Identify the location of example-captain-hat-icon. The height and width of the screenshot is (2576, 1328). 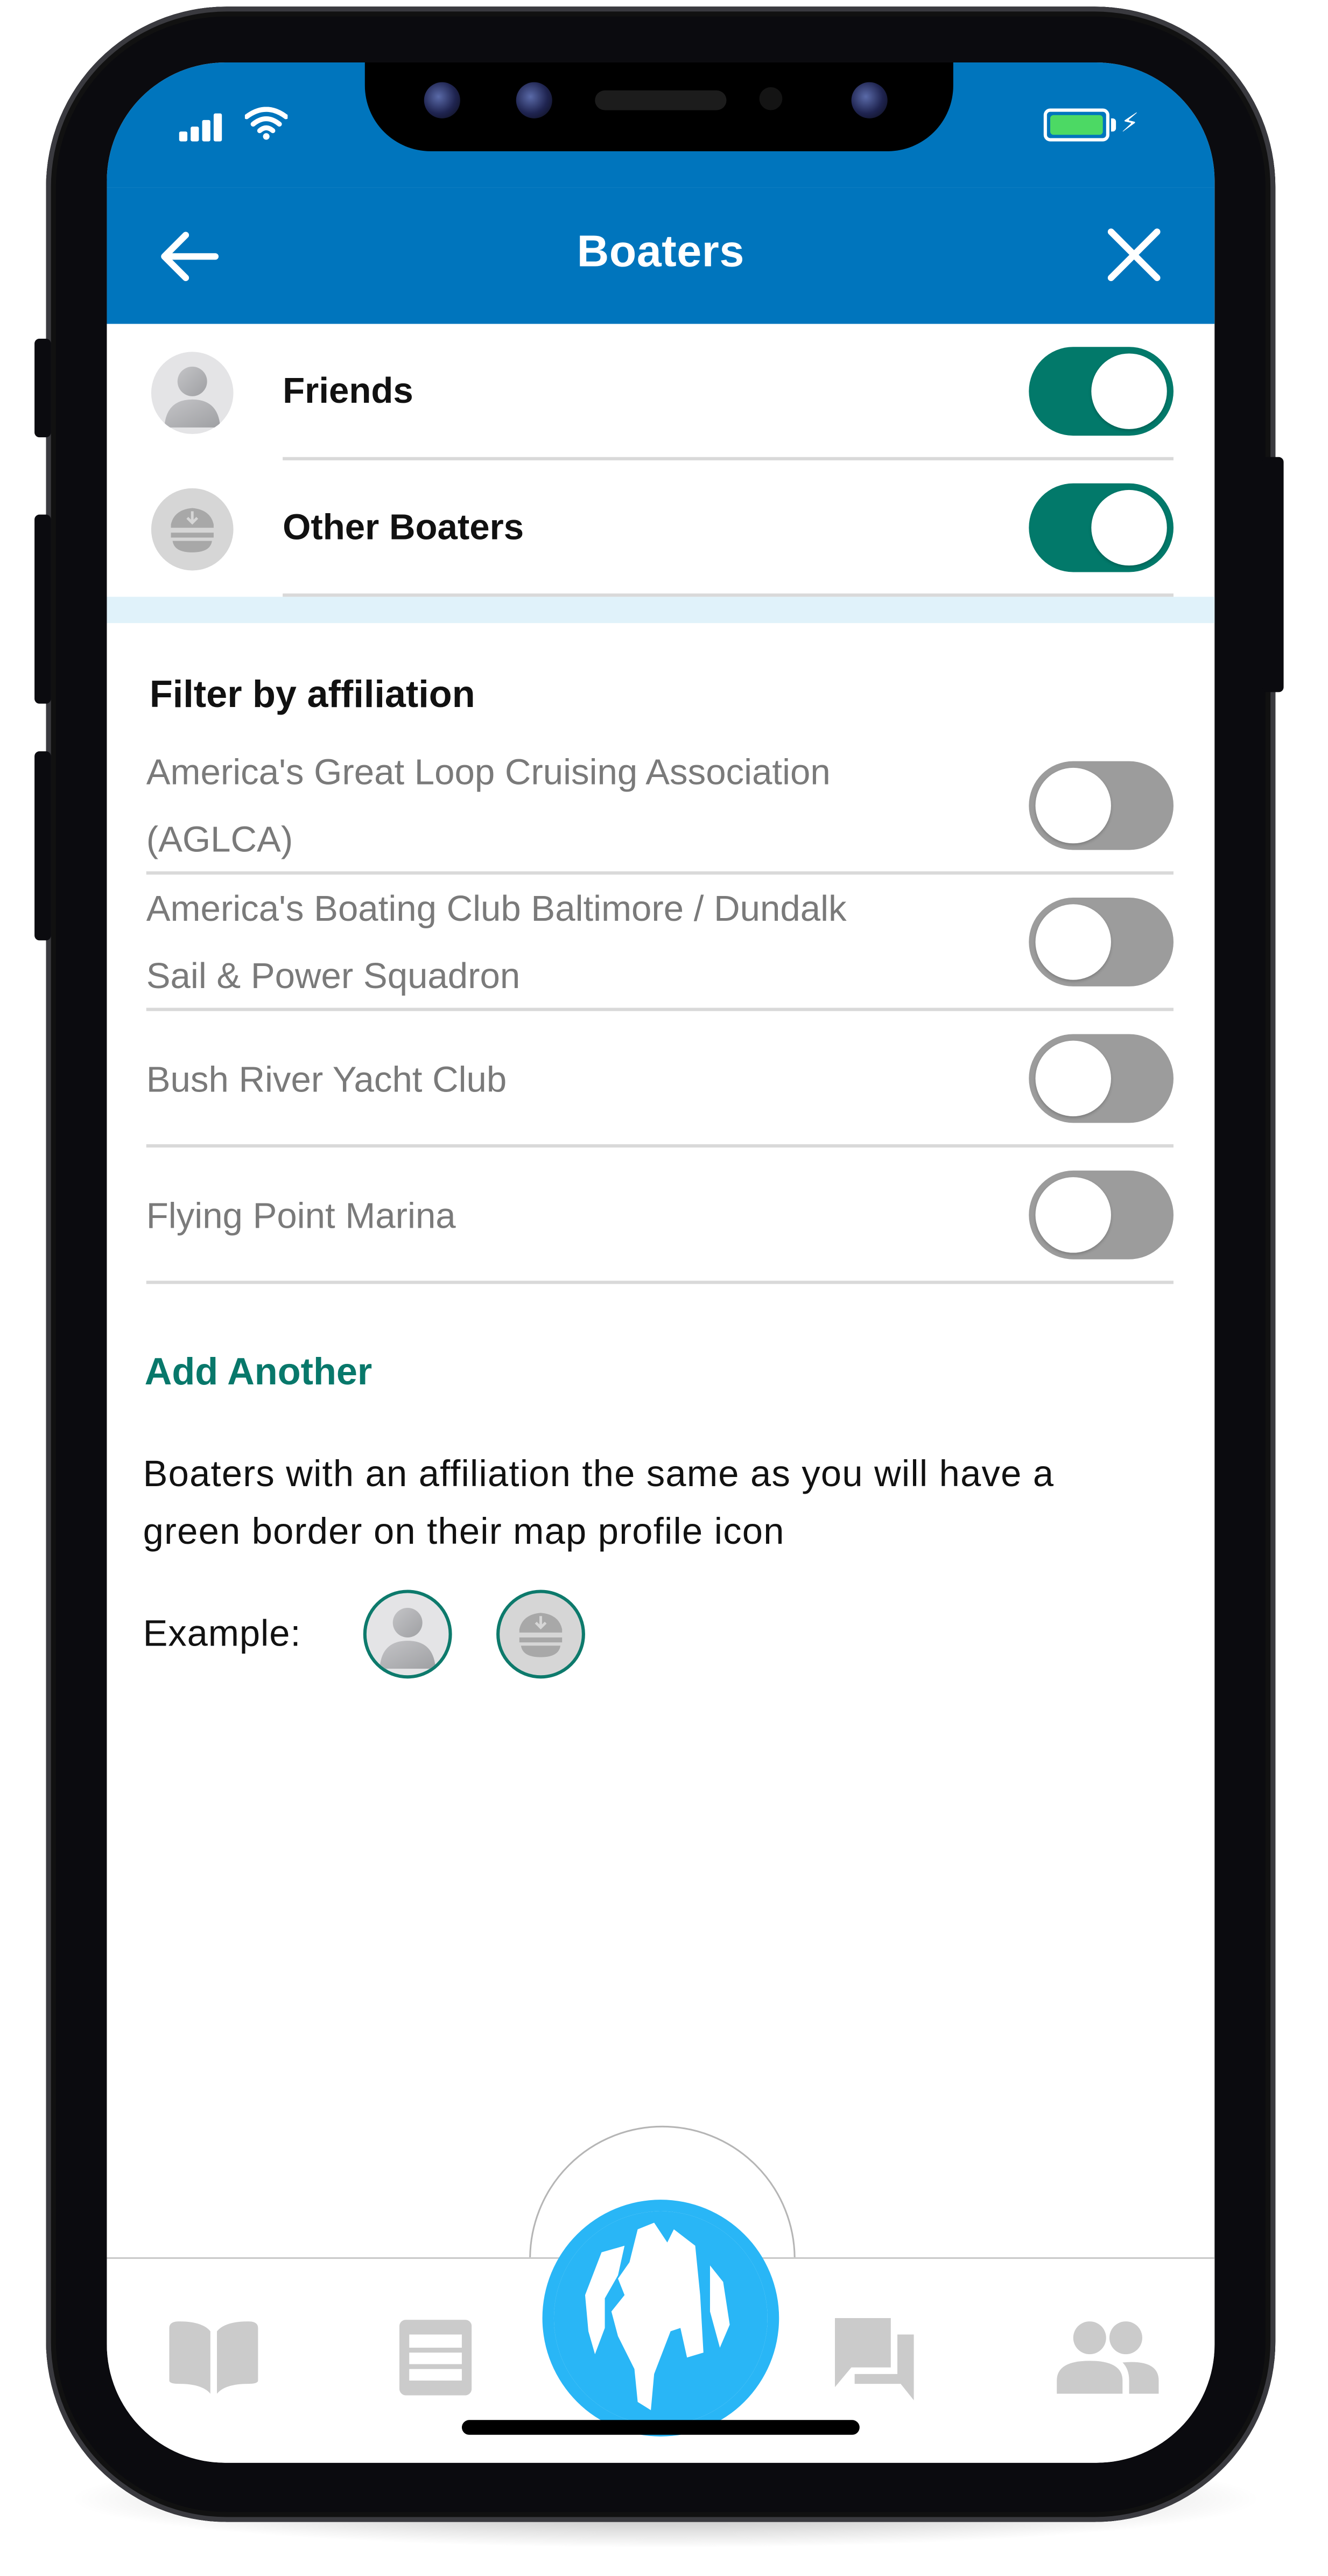
(540, 1634).